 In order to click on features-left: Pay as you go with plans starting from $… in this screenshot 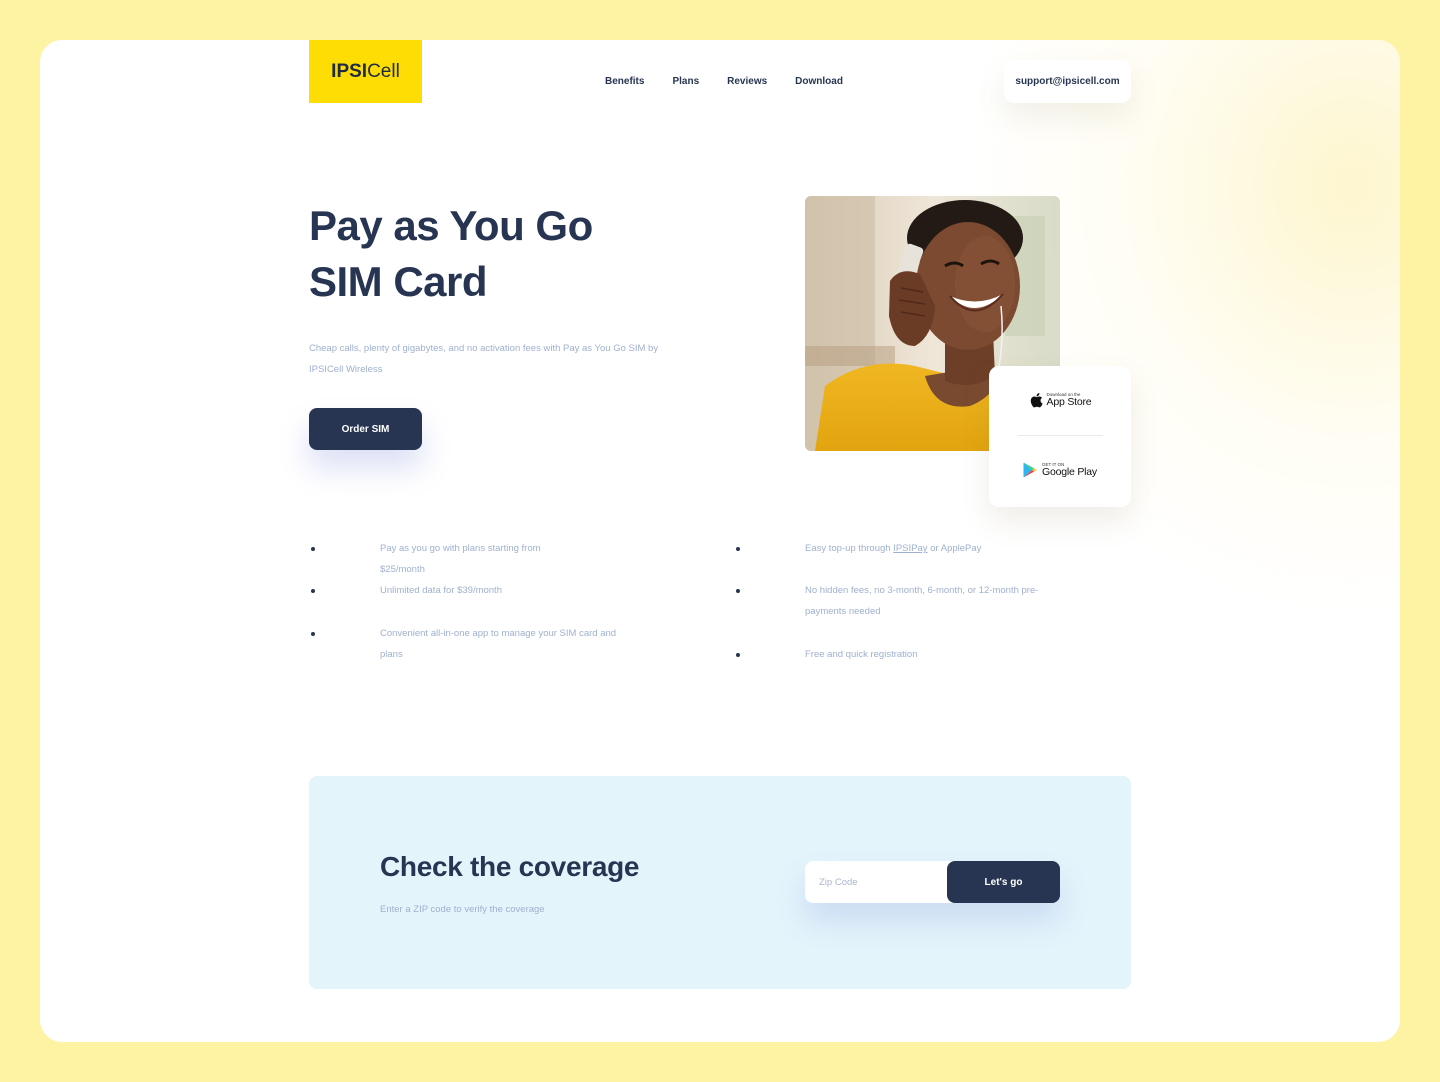, I will do `click(489, 601)`.